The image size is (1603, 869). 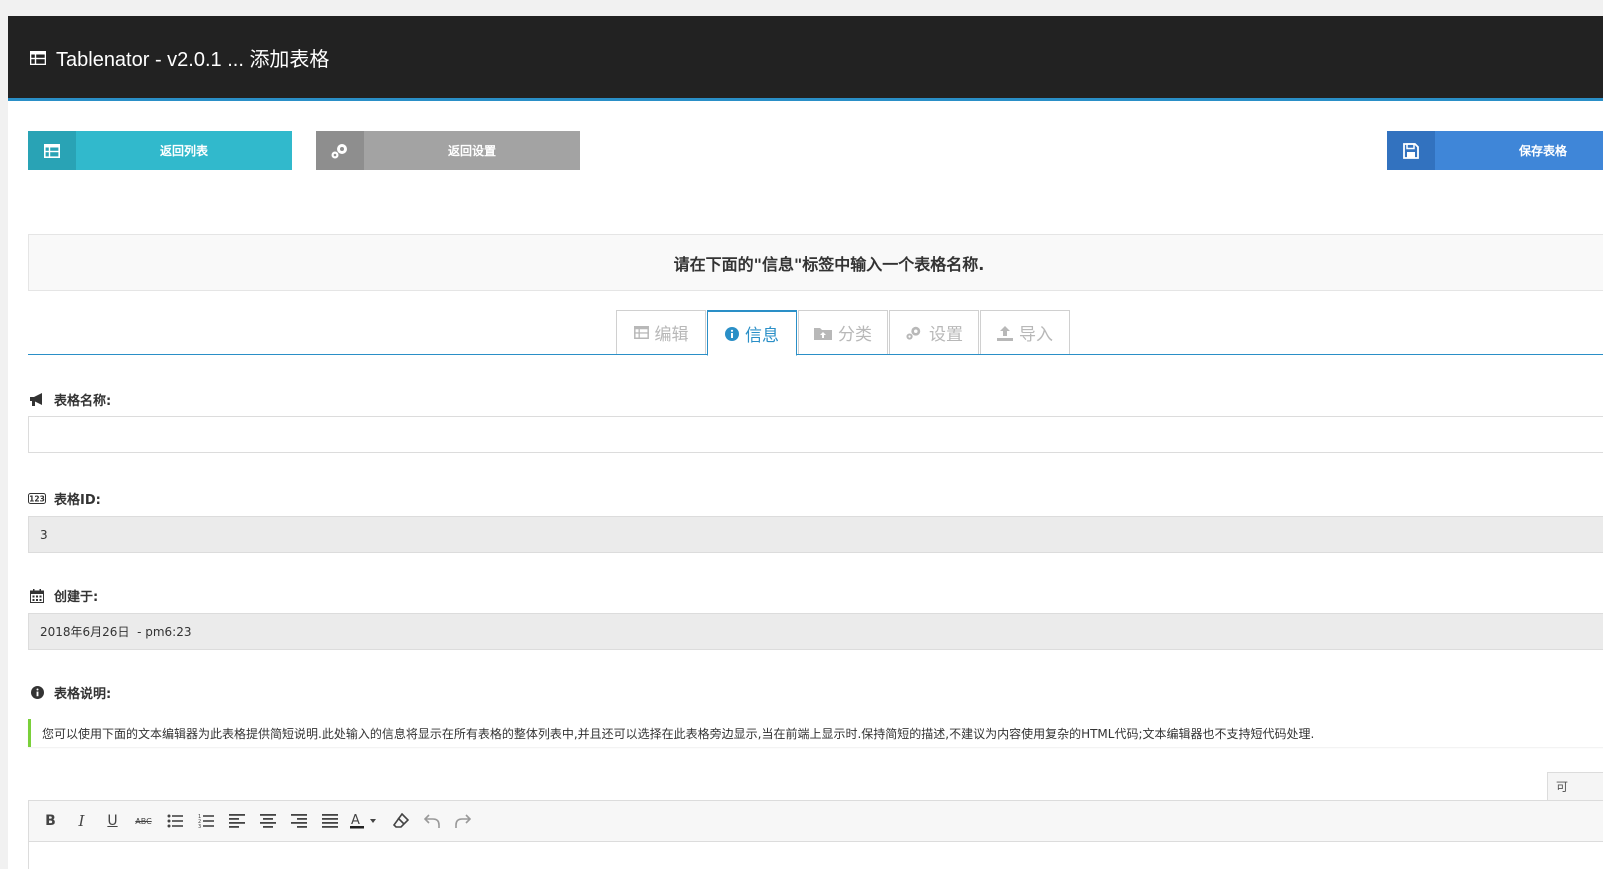 I want to click on table-name-label: 表格名称:, so click(x=69, y=399).